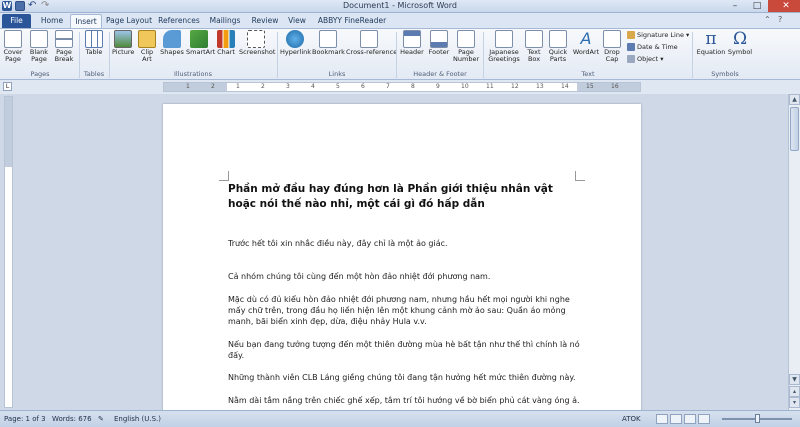  Describe the element at coordinates (440, 74) in the screenshot. I see `group-header-footer-label: Header & Footer` at that location.